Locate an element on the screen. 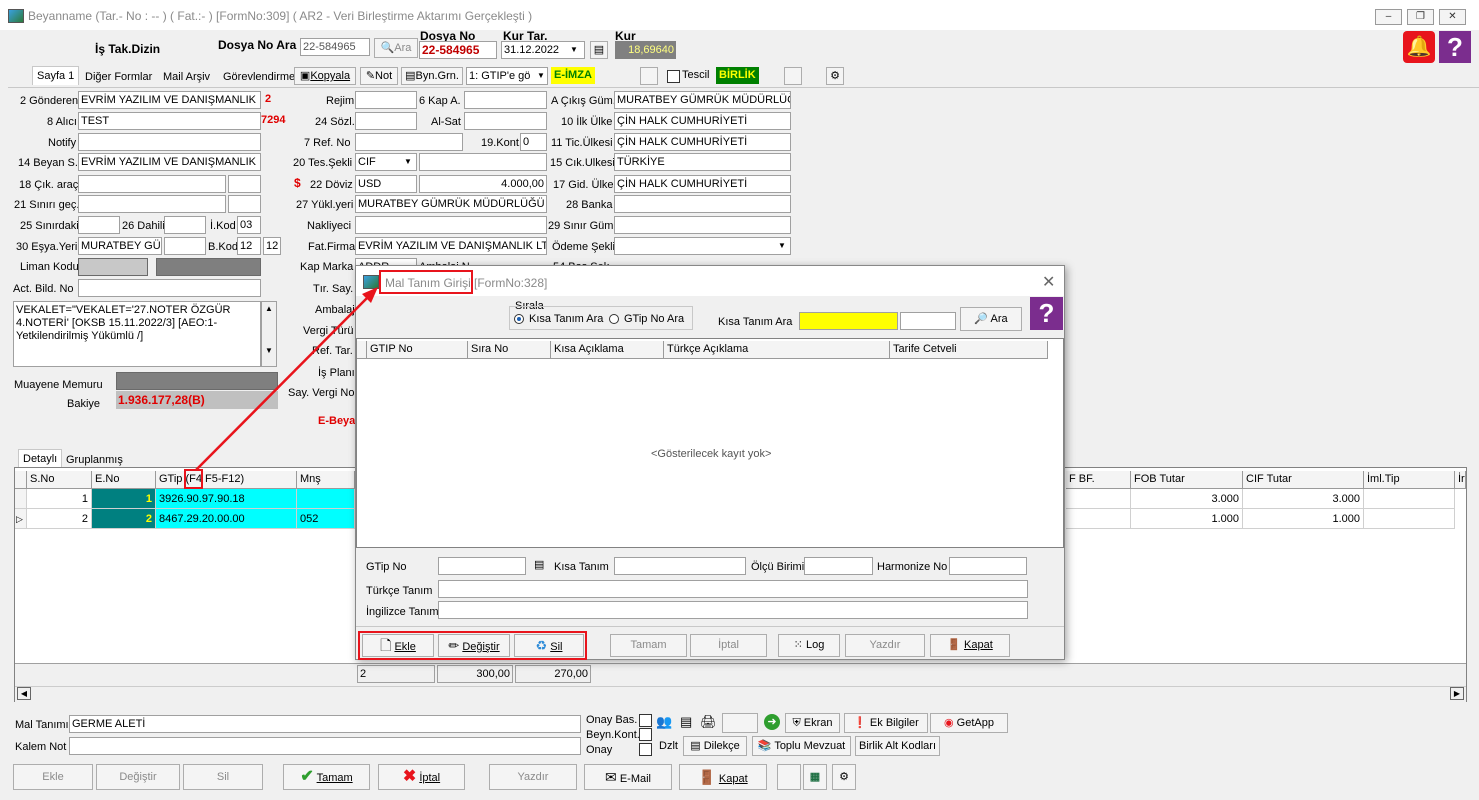  arrow-line is located at coordinates (284, 381).